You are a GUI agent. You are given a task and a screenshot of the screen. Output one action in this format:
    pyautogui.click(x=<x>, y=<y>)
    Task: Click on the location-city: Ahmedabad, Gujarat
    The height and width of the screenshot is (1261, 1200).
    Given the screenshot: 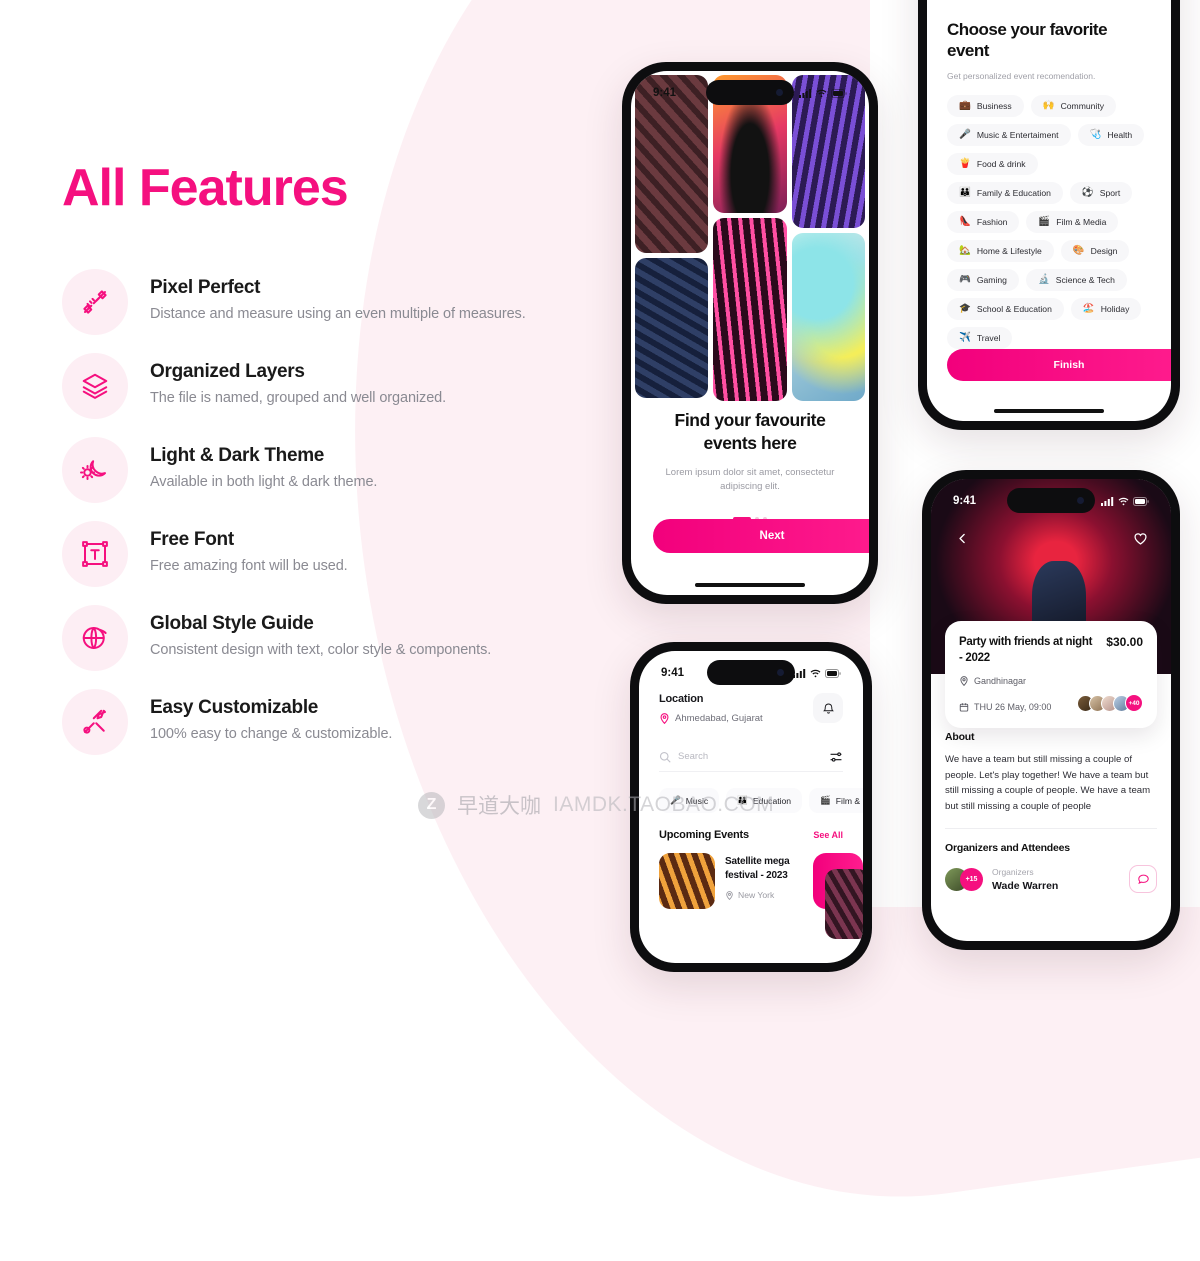 What is the action you would take?
    pyautogui.click(x=719, y=718)
    